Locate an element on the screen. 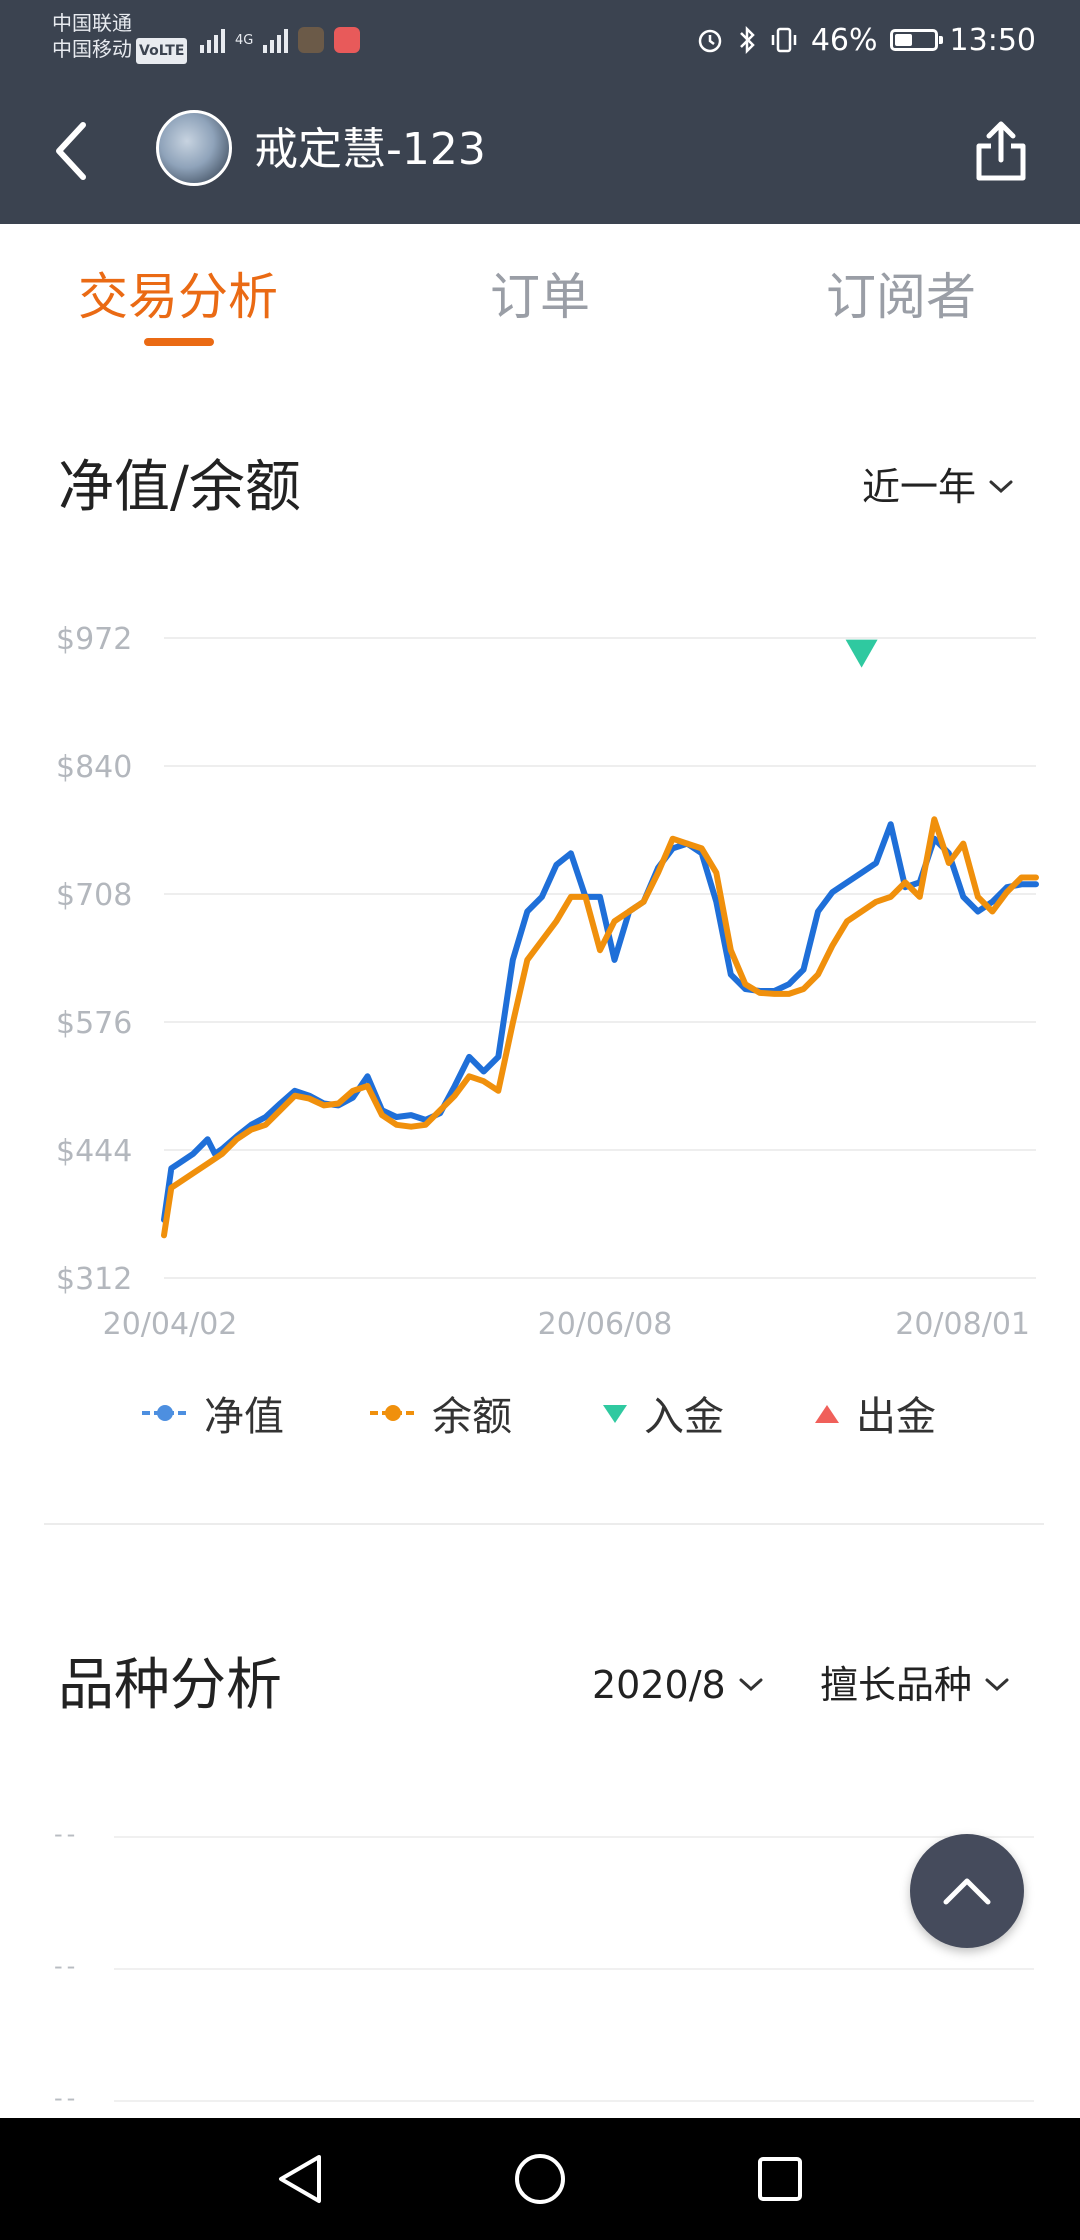  chart-y-tick-label: $576 is located at coordinates (94, 1023).